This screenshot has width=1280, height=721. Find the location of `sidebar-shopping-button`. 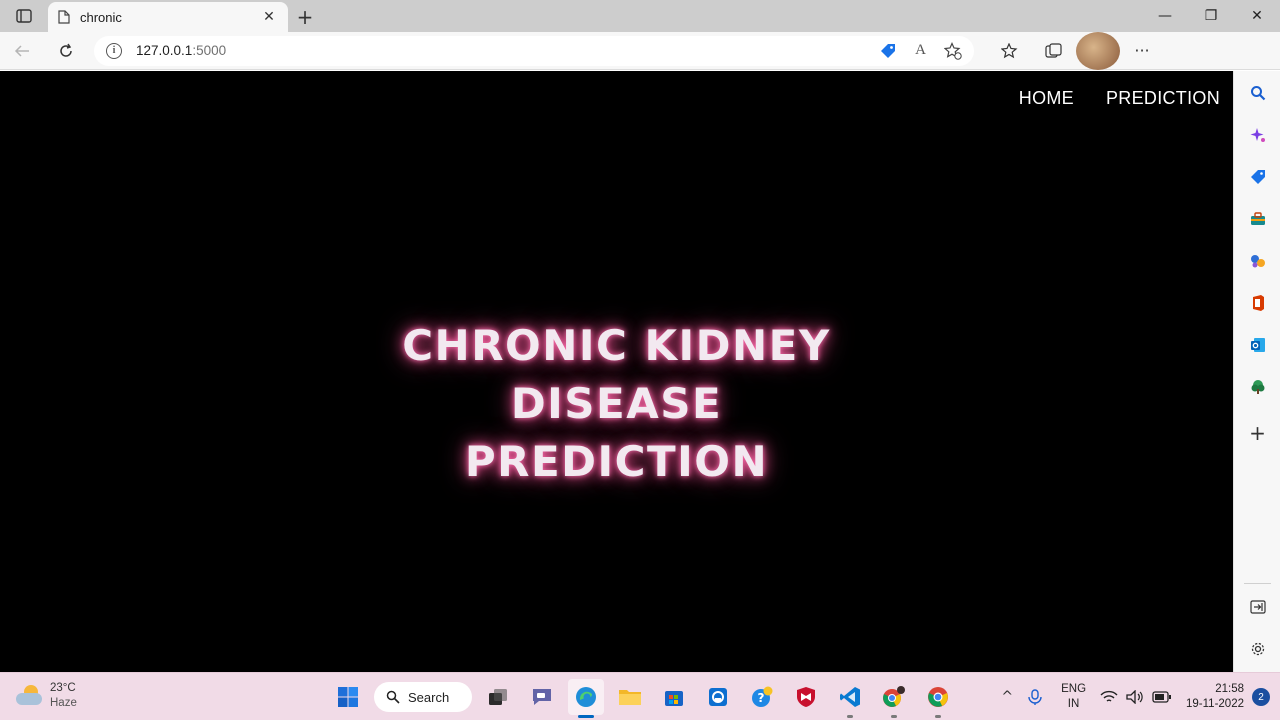

sidebar-shopping-button is located at coordinates (1257, 177).